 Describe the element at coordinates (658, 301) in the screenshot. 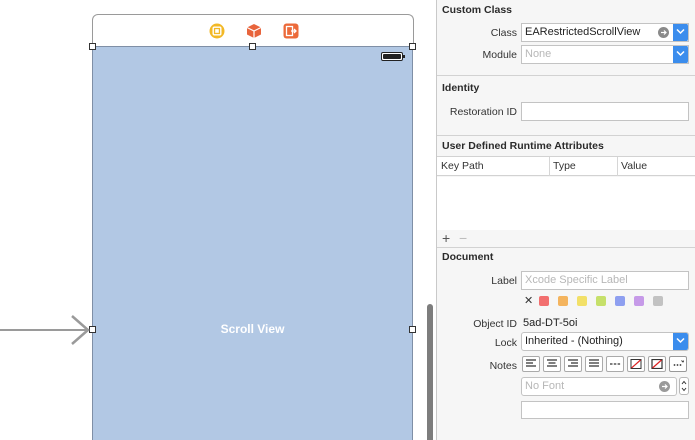

I see `label-color-gray` at that location.